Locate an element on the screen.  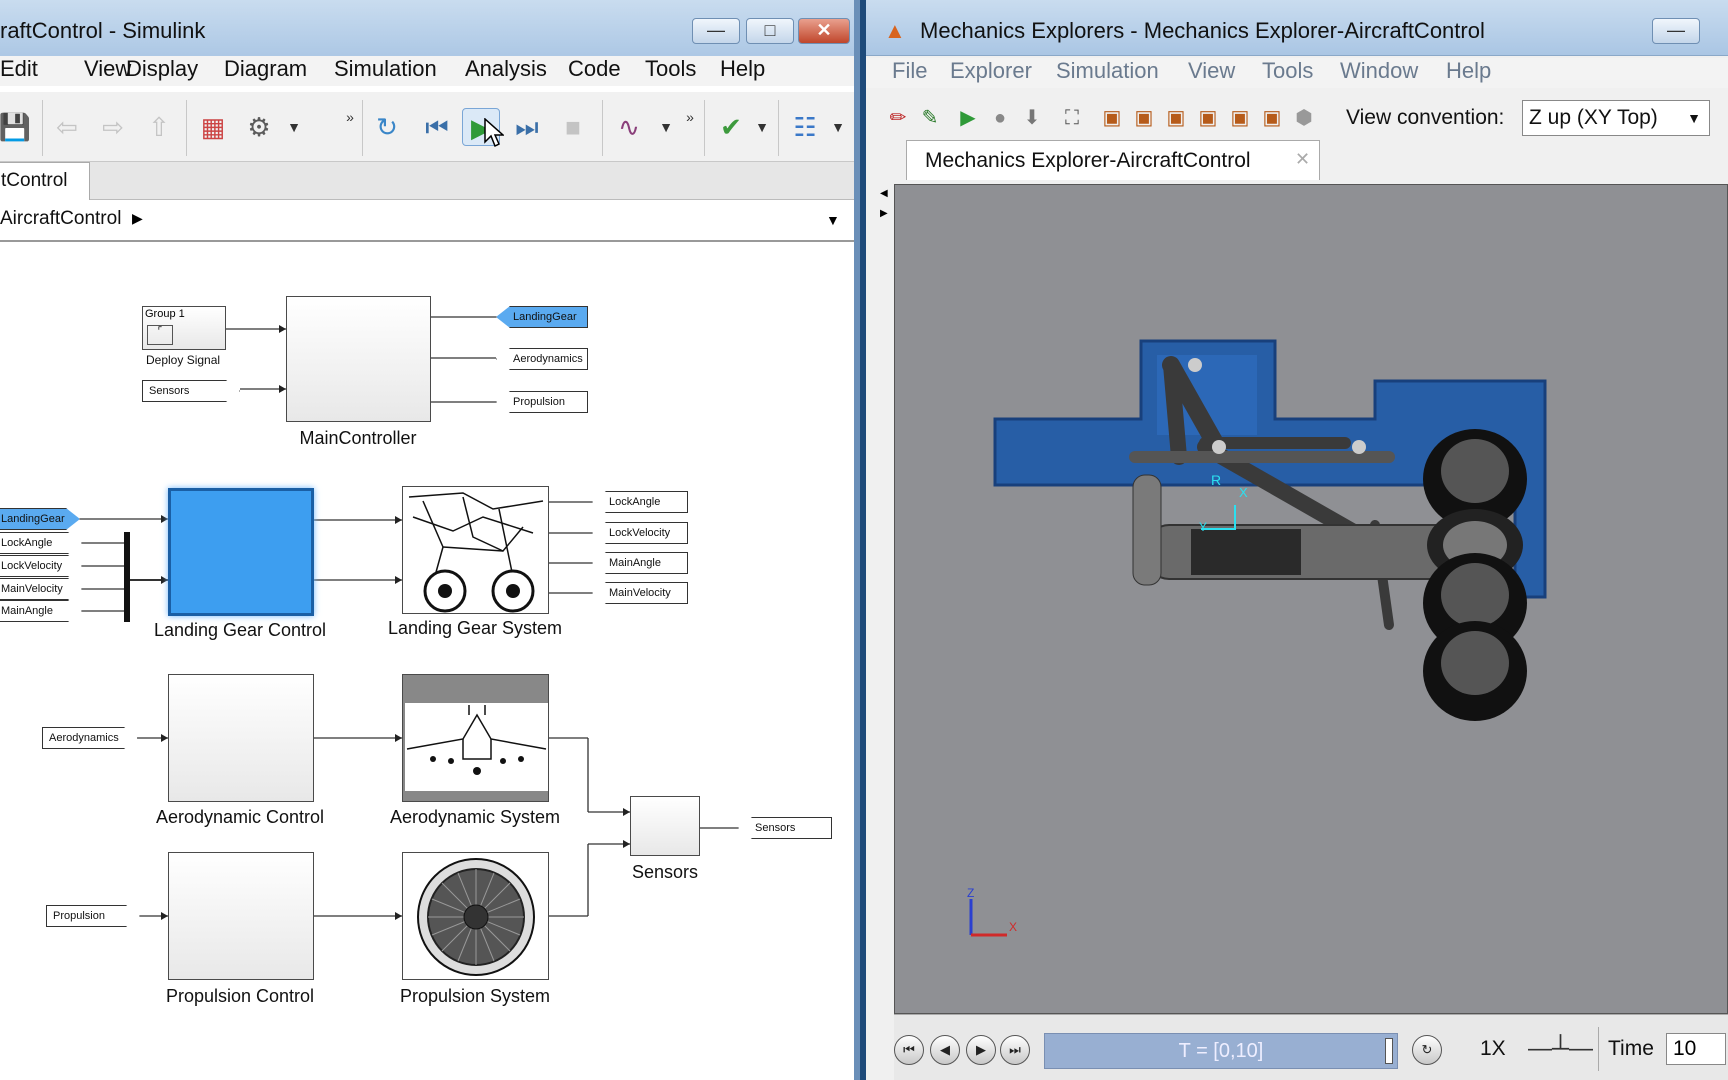
stop-icon: ■ is located at coordinates (573, 127).